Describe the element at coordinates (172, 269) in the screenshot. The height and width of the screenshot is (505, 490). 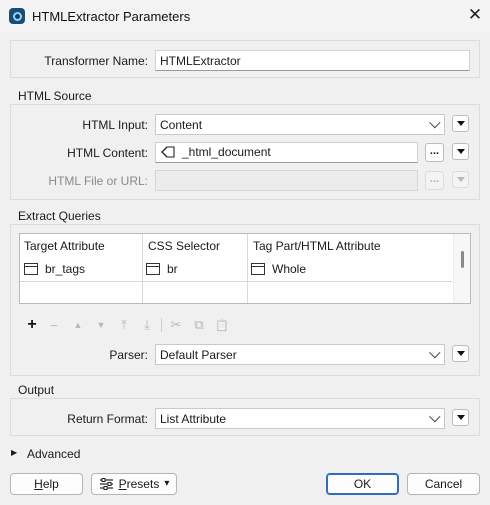
I see `cell-text: br` at that location.